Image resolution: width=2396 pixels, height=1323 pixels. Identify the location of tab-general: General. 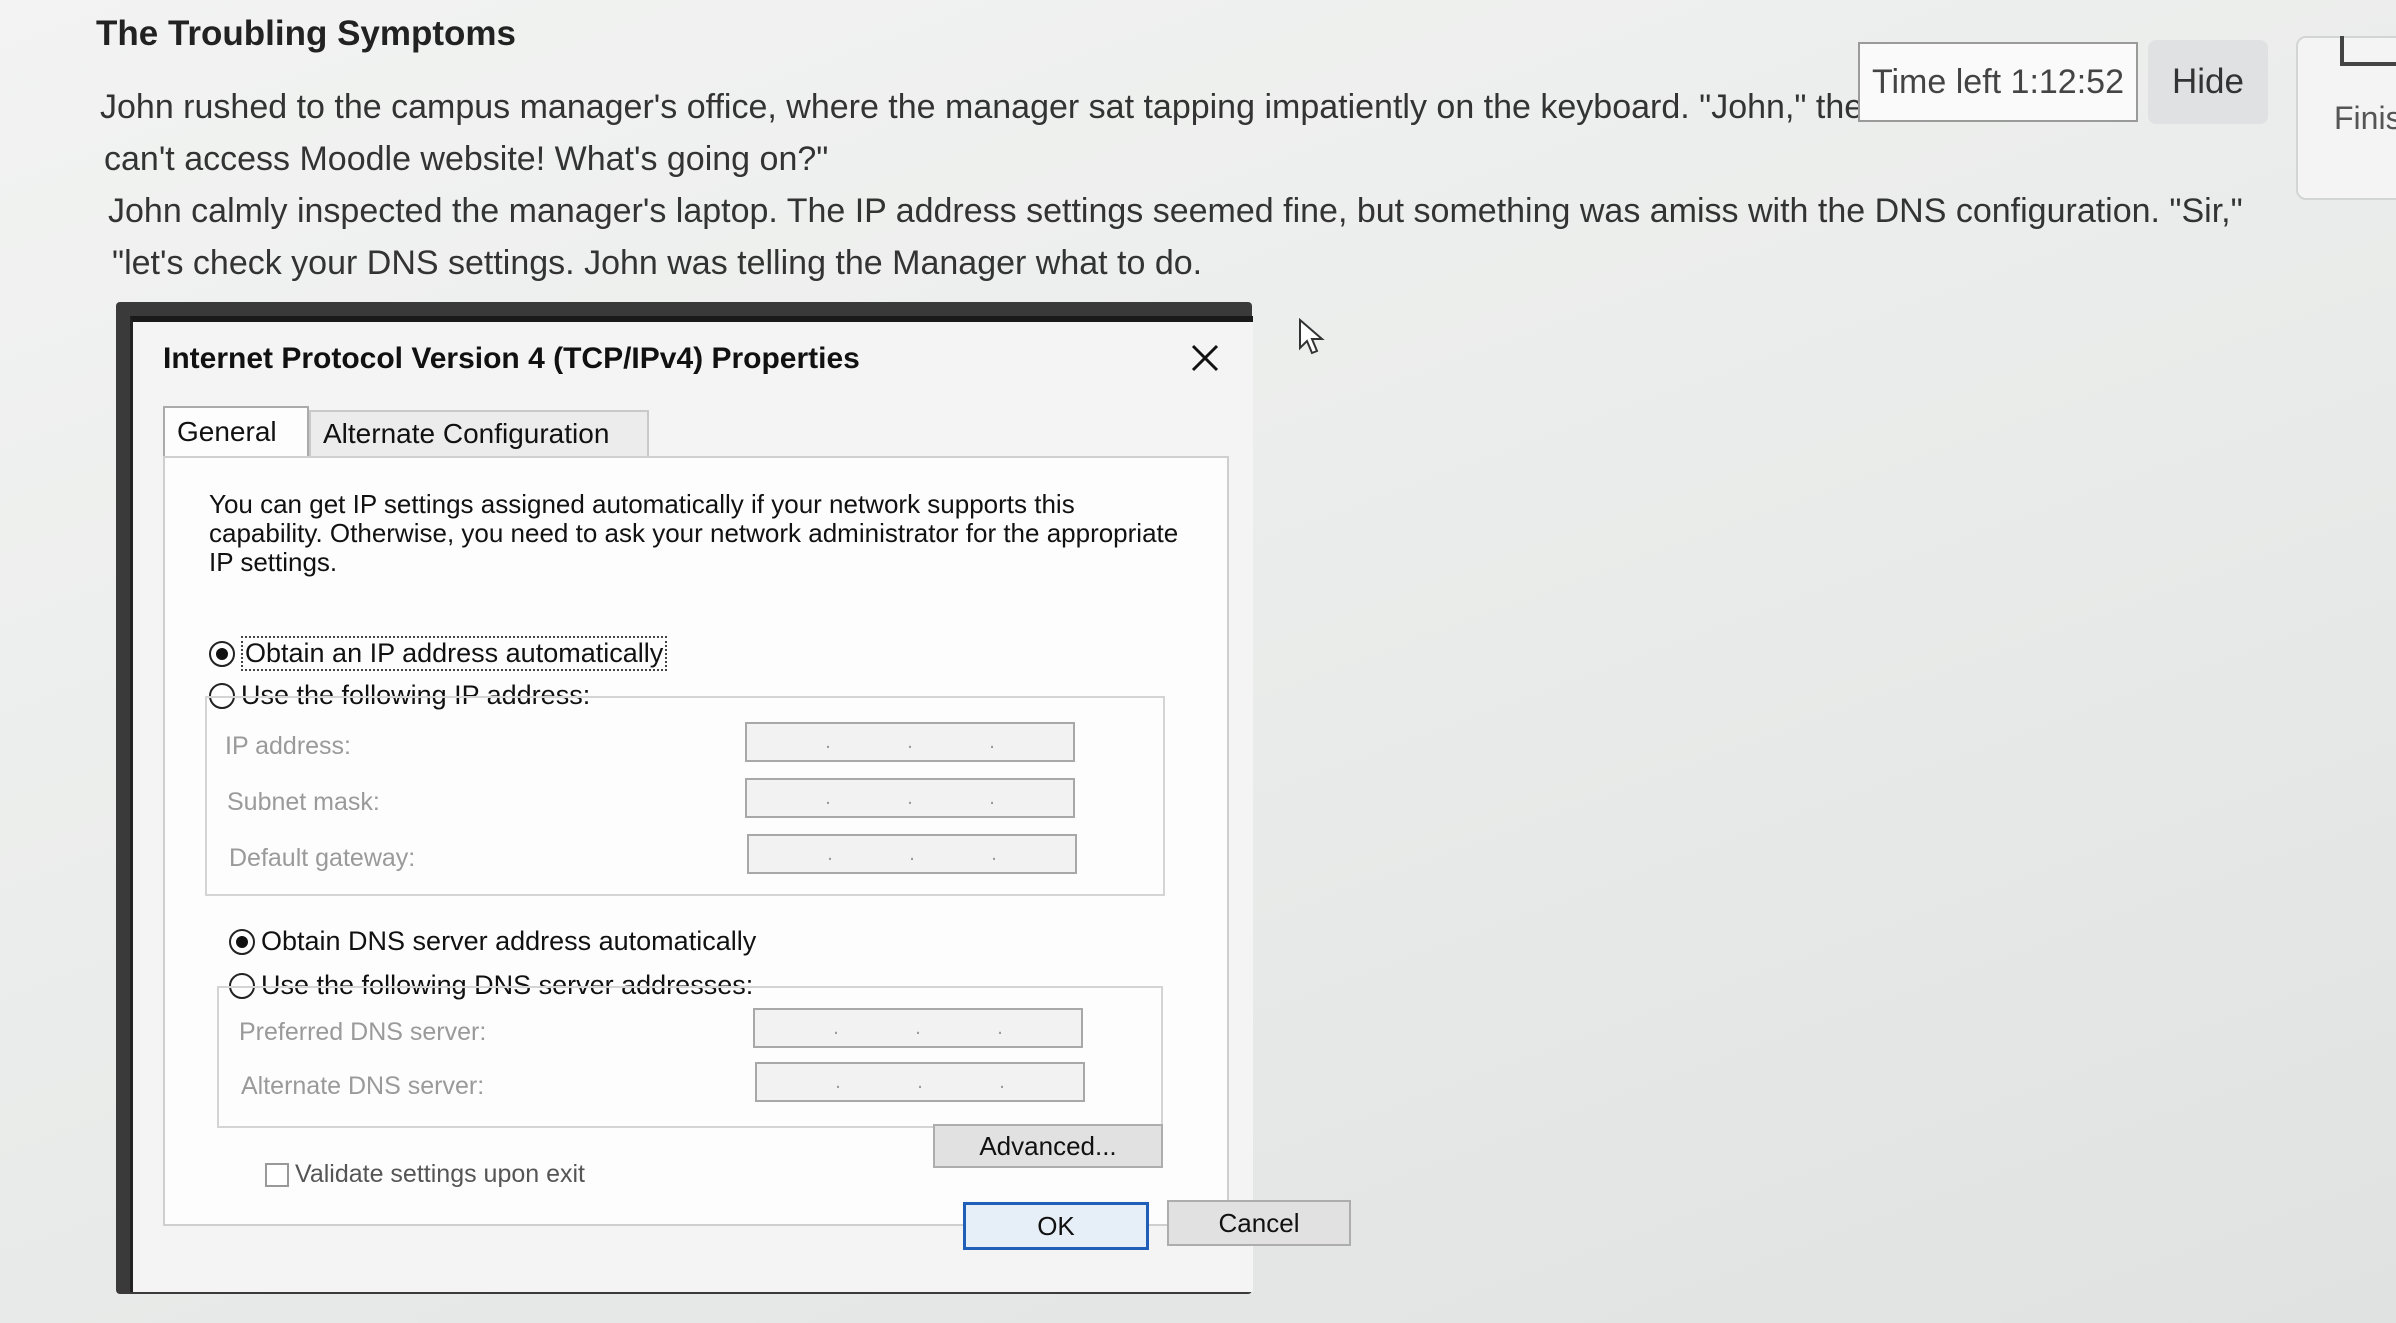
(236, 431).